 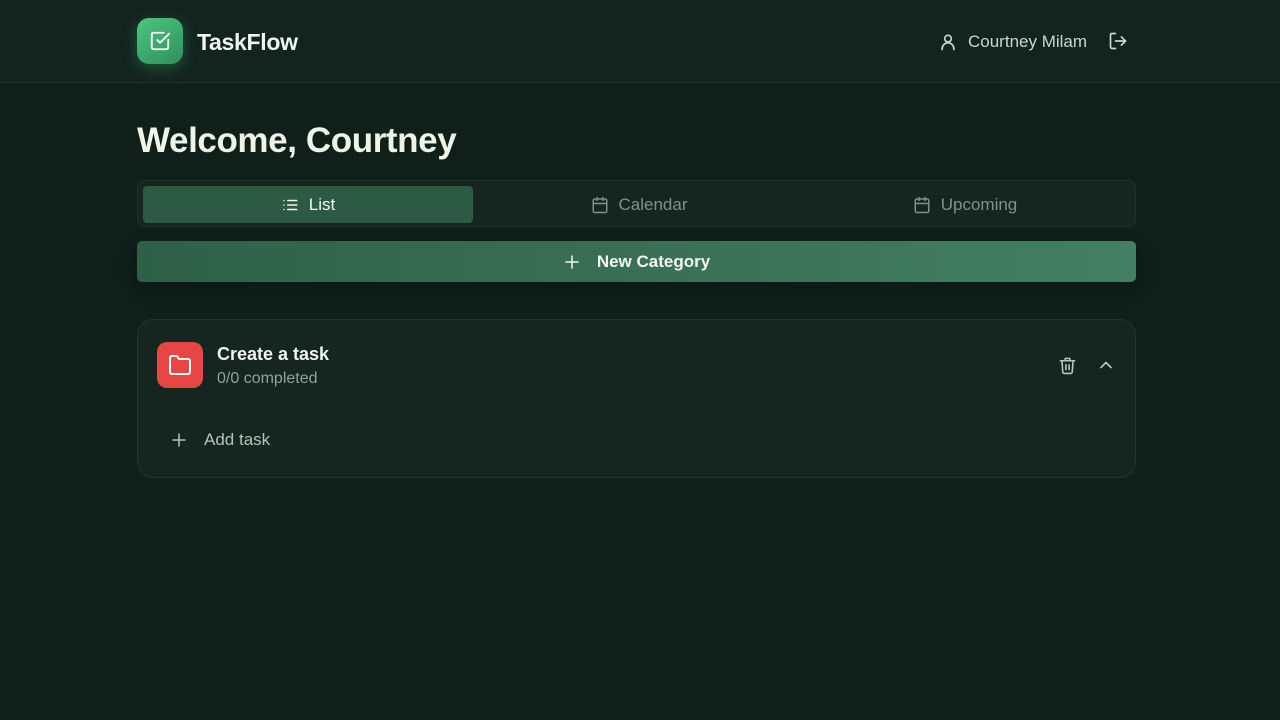 I want to click on new-category-label: New Category, so click(x=653, y=261).